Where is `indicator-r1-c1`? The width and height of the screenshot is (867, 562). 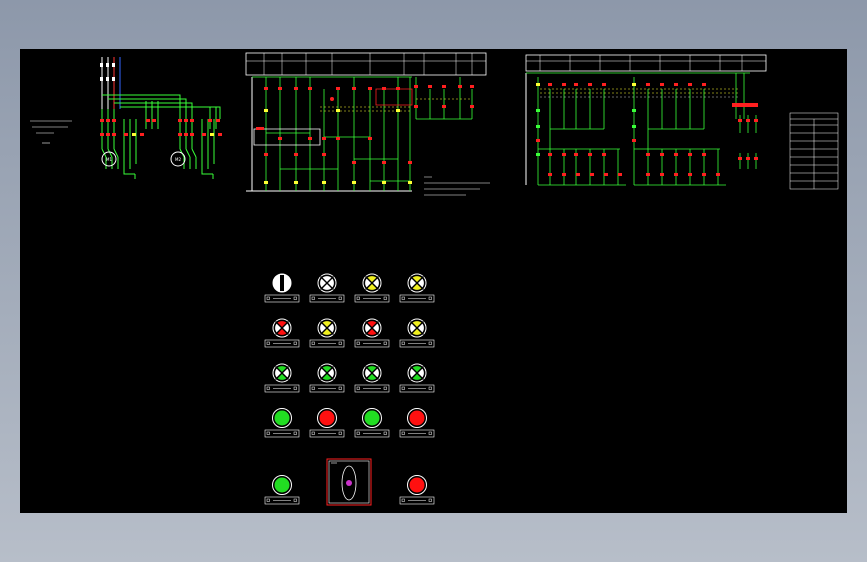 indicator-r1-c1 is located at coordinates (282, 288).